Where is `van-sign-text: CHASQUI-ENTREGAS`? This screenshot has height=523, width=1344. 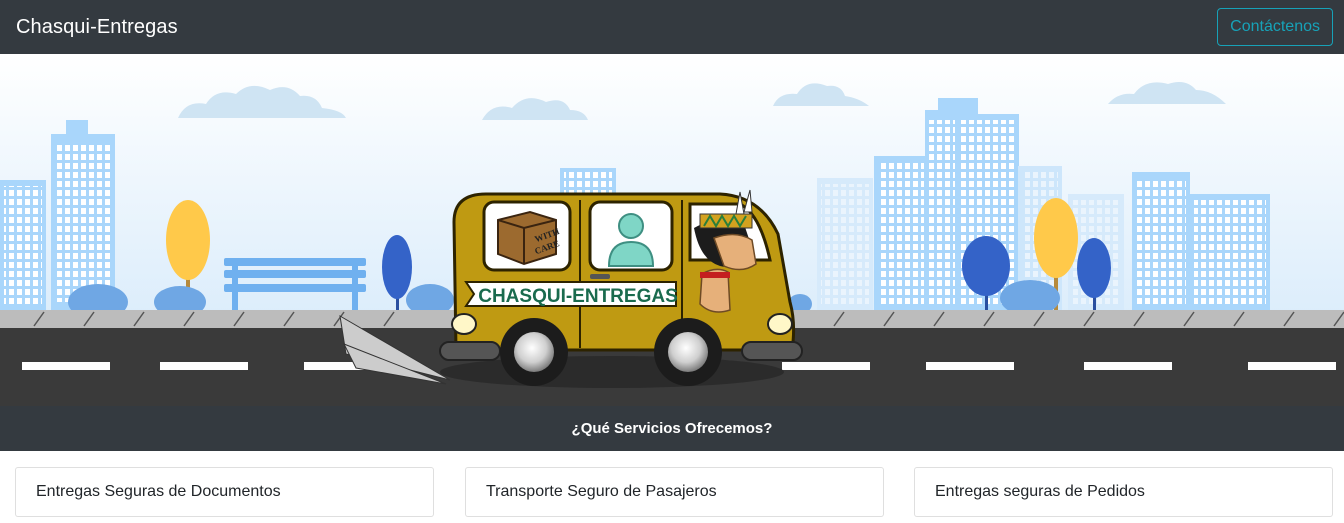 van-sign-text: CHASQUI-ENTREGAS is located at coordinates (578, 296).